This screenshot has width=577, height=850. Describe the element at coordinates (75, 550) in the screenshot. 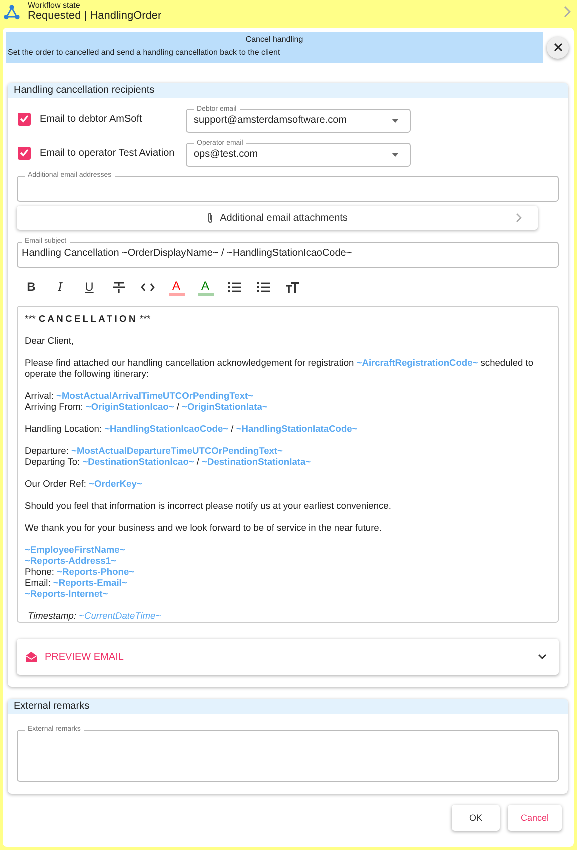

I see `email-text-line: ~EmployeeFirstName~` at that location.